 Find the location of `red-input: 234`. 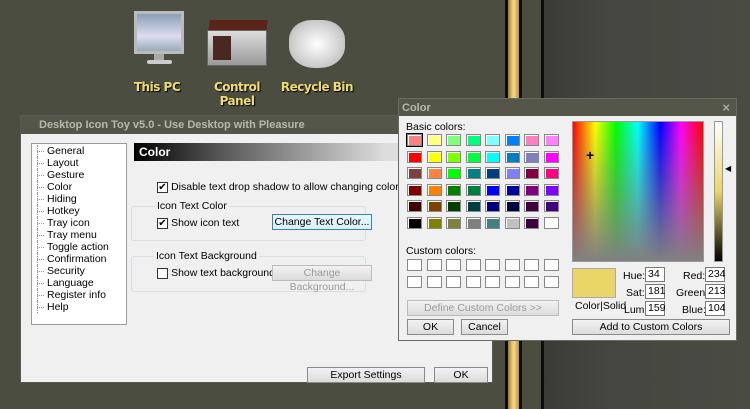

red-input: 234 is located at coordinates (715, 274).